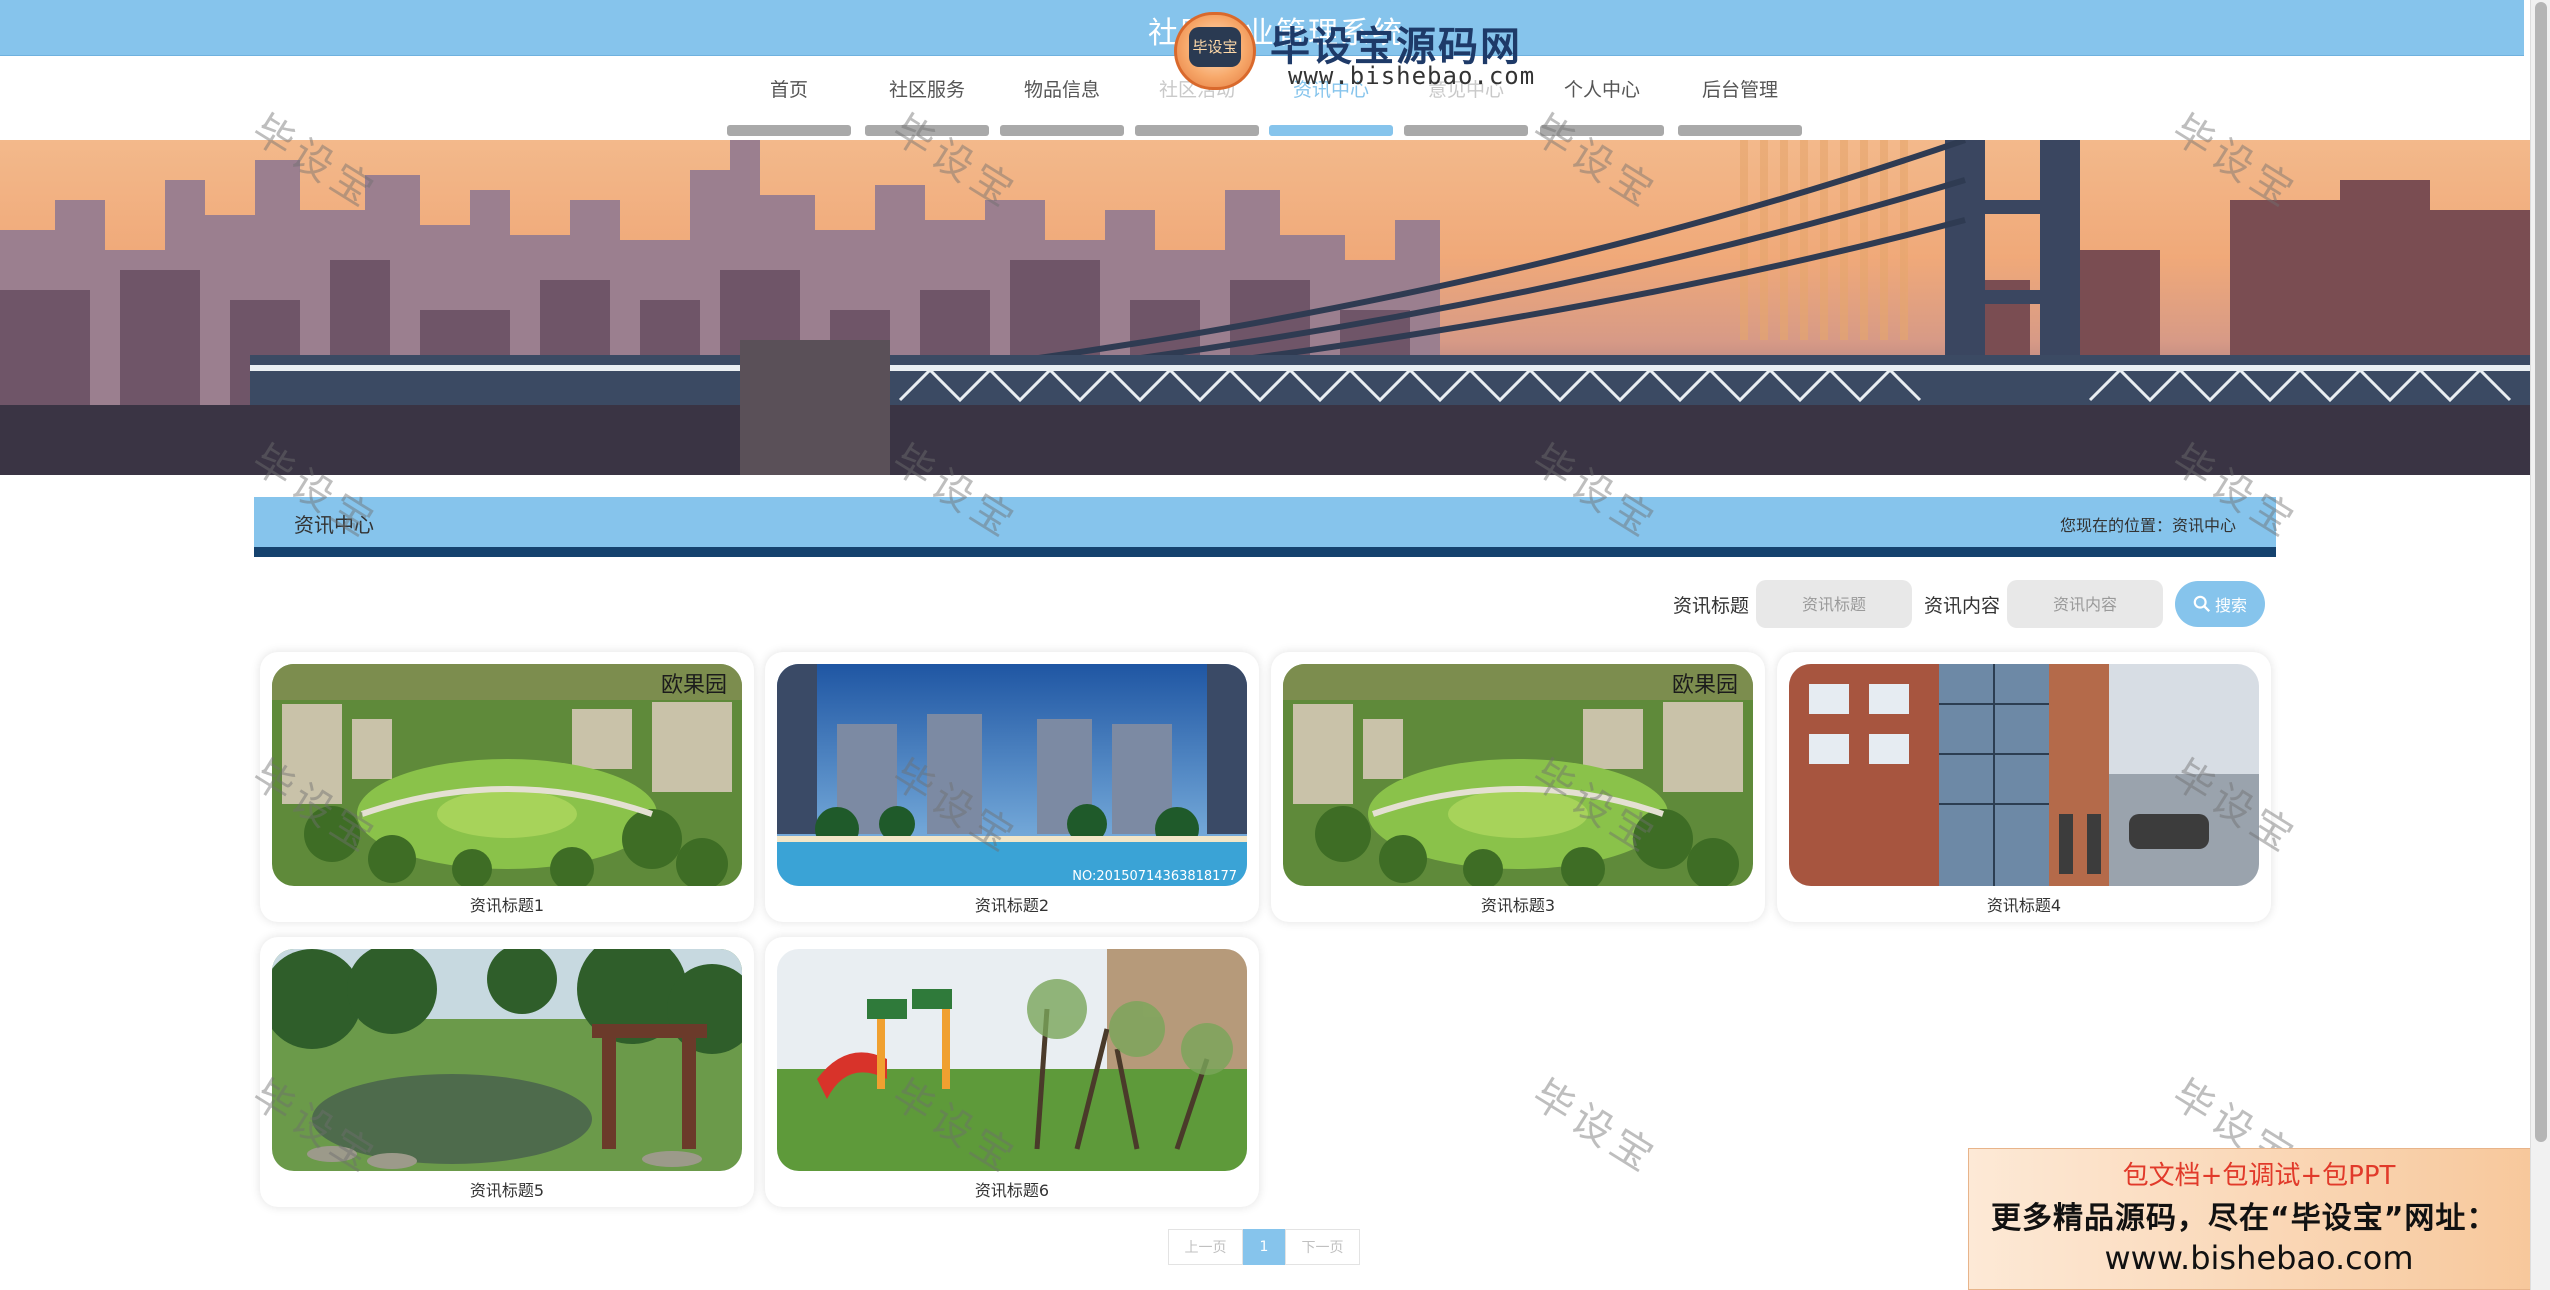 Image resolution: width=2550 pixels, height=1290 pixels. I want to click on nav-item-goods-info: 物品信息, so click(1062, 106).